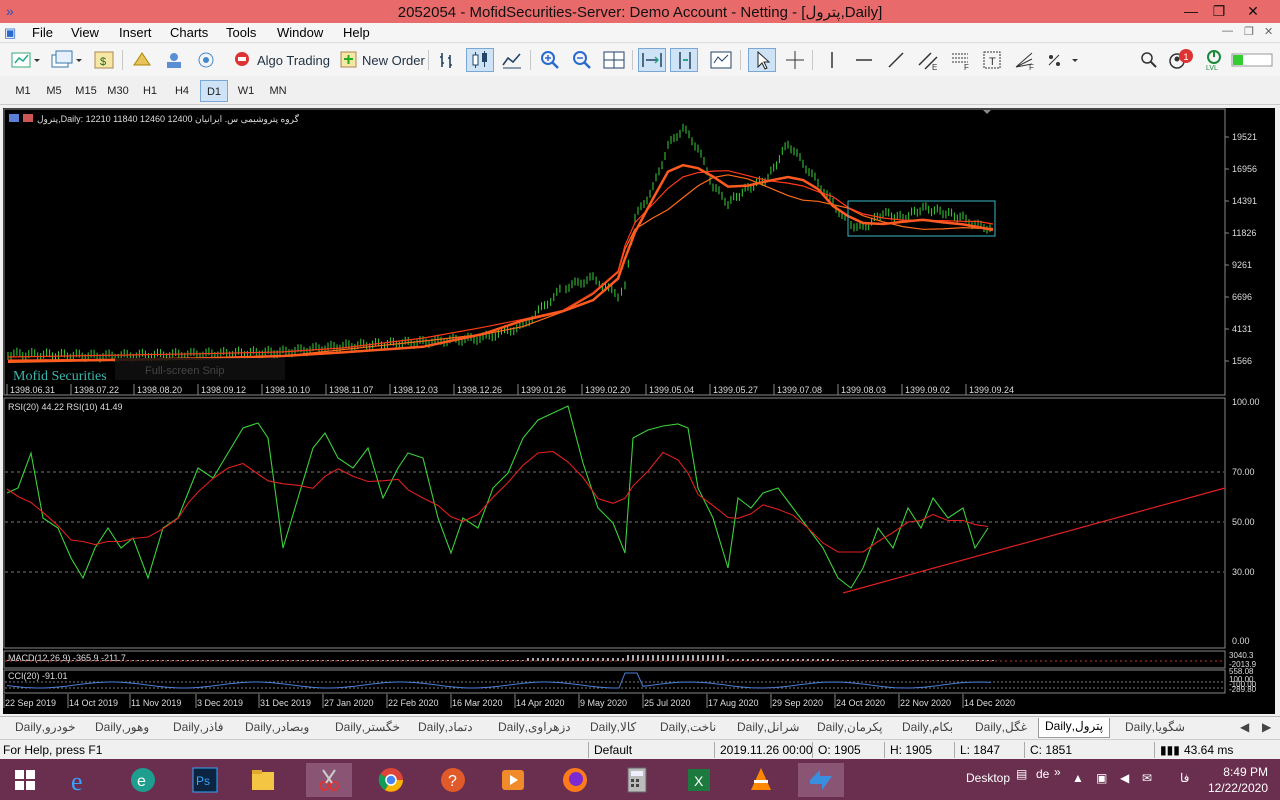  Describe the element at coordinates (1021, 774) in the screenshot. I see `folder-tray-icon: ▤` at that location.